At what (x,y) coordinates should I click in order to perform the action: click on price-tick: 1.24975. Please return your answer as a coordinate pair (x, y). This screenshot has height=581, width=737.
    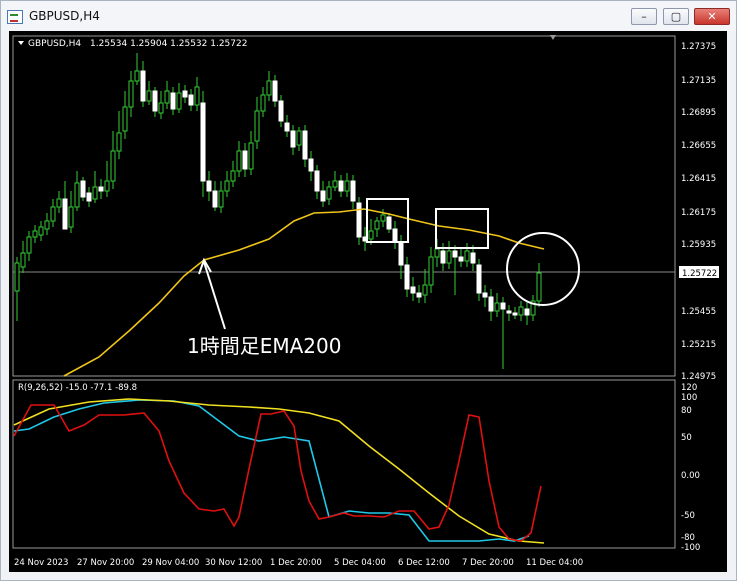
    Looking at the image, I should click on (698, 377).